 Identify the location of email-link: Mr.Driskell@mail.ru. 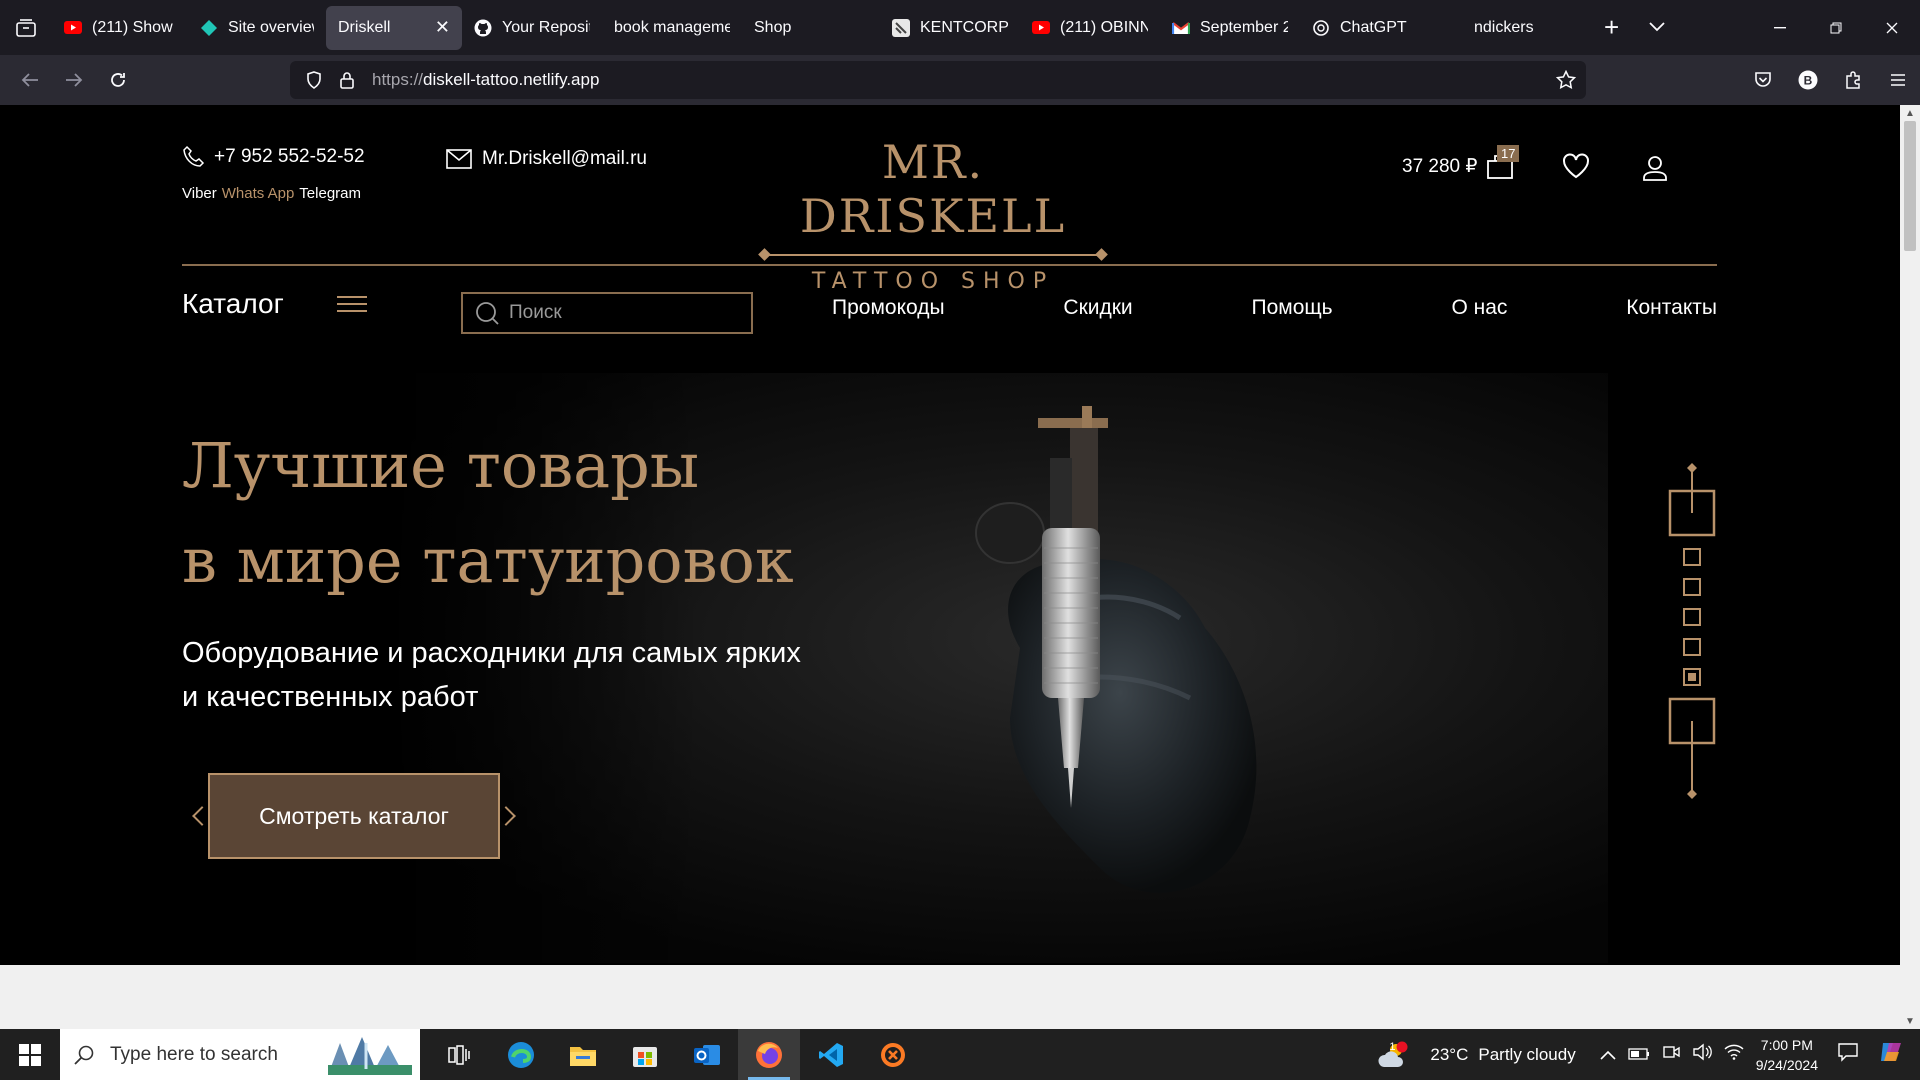
(546, 159).